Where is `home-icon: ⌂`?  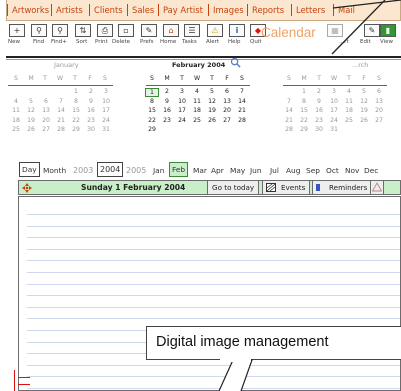 home-icon: ⌂ is located at coordinates (171, 30).